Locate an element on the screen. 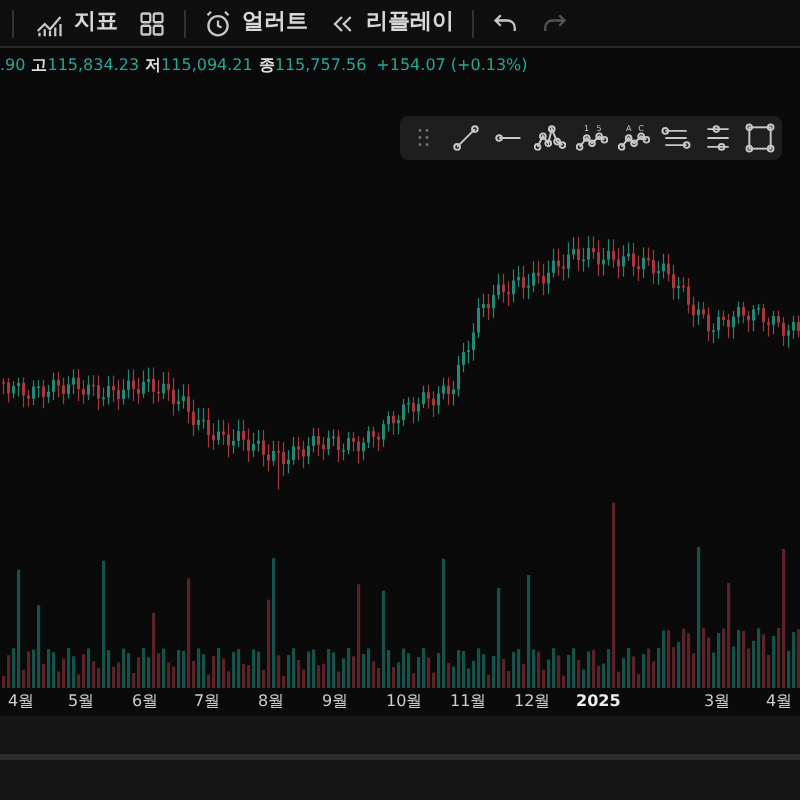  parallel-lines-icon is located at coordinates (675, 138).